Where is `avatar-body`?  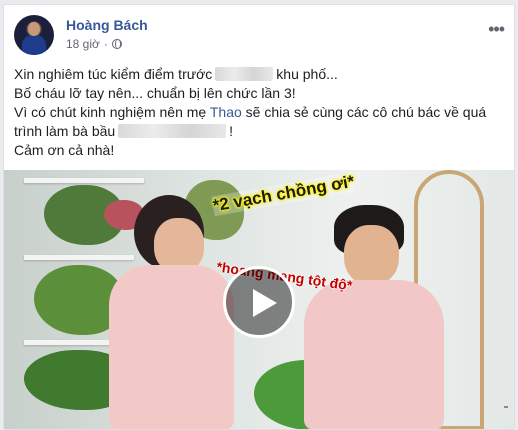 avatar-body is located at coordinates (34, 45).